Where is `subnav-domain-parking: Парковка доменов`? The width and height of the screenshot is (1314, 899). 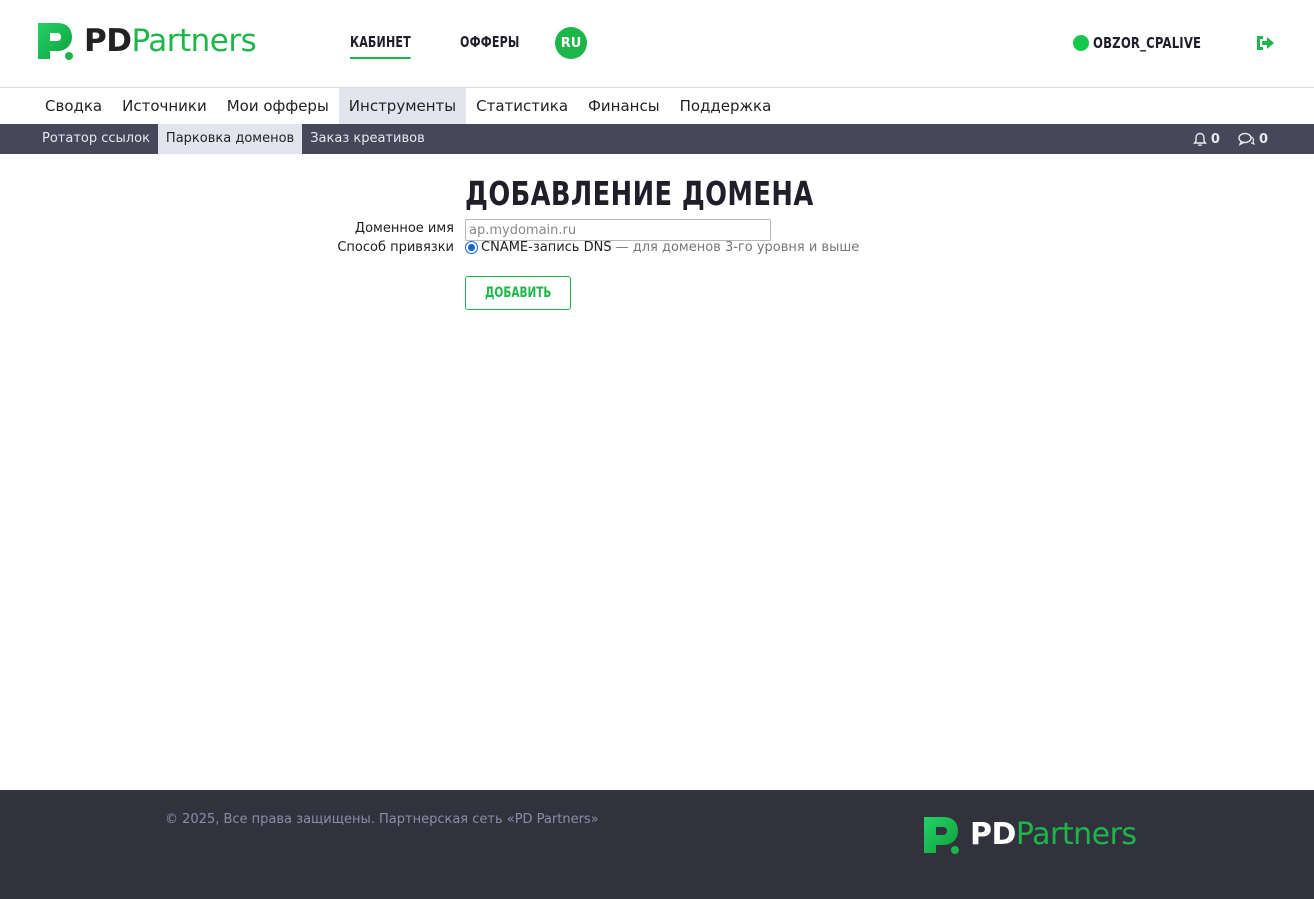 subnav-domain-parking: Парковка доменов is located at coordinates (230, 139).